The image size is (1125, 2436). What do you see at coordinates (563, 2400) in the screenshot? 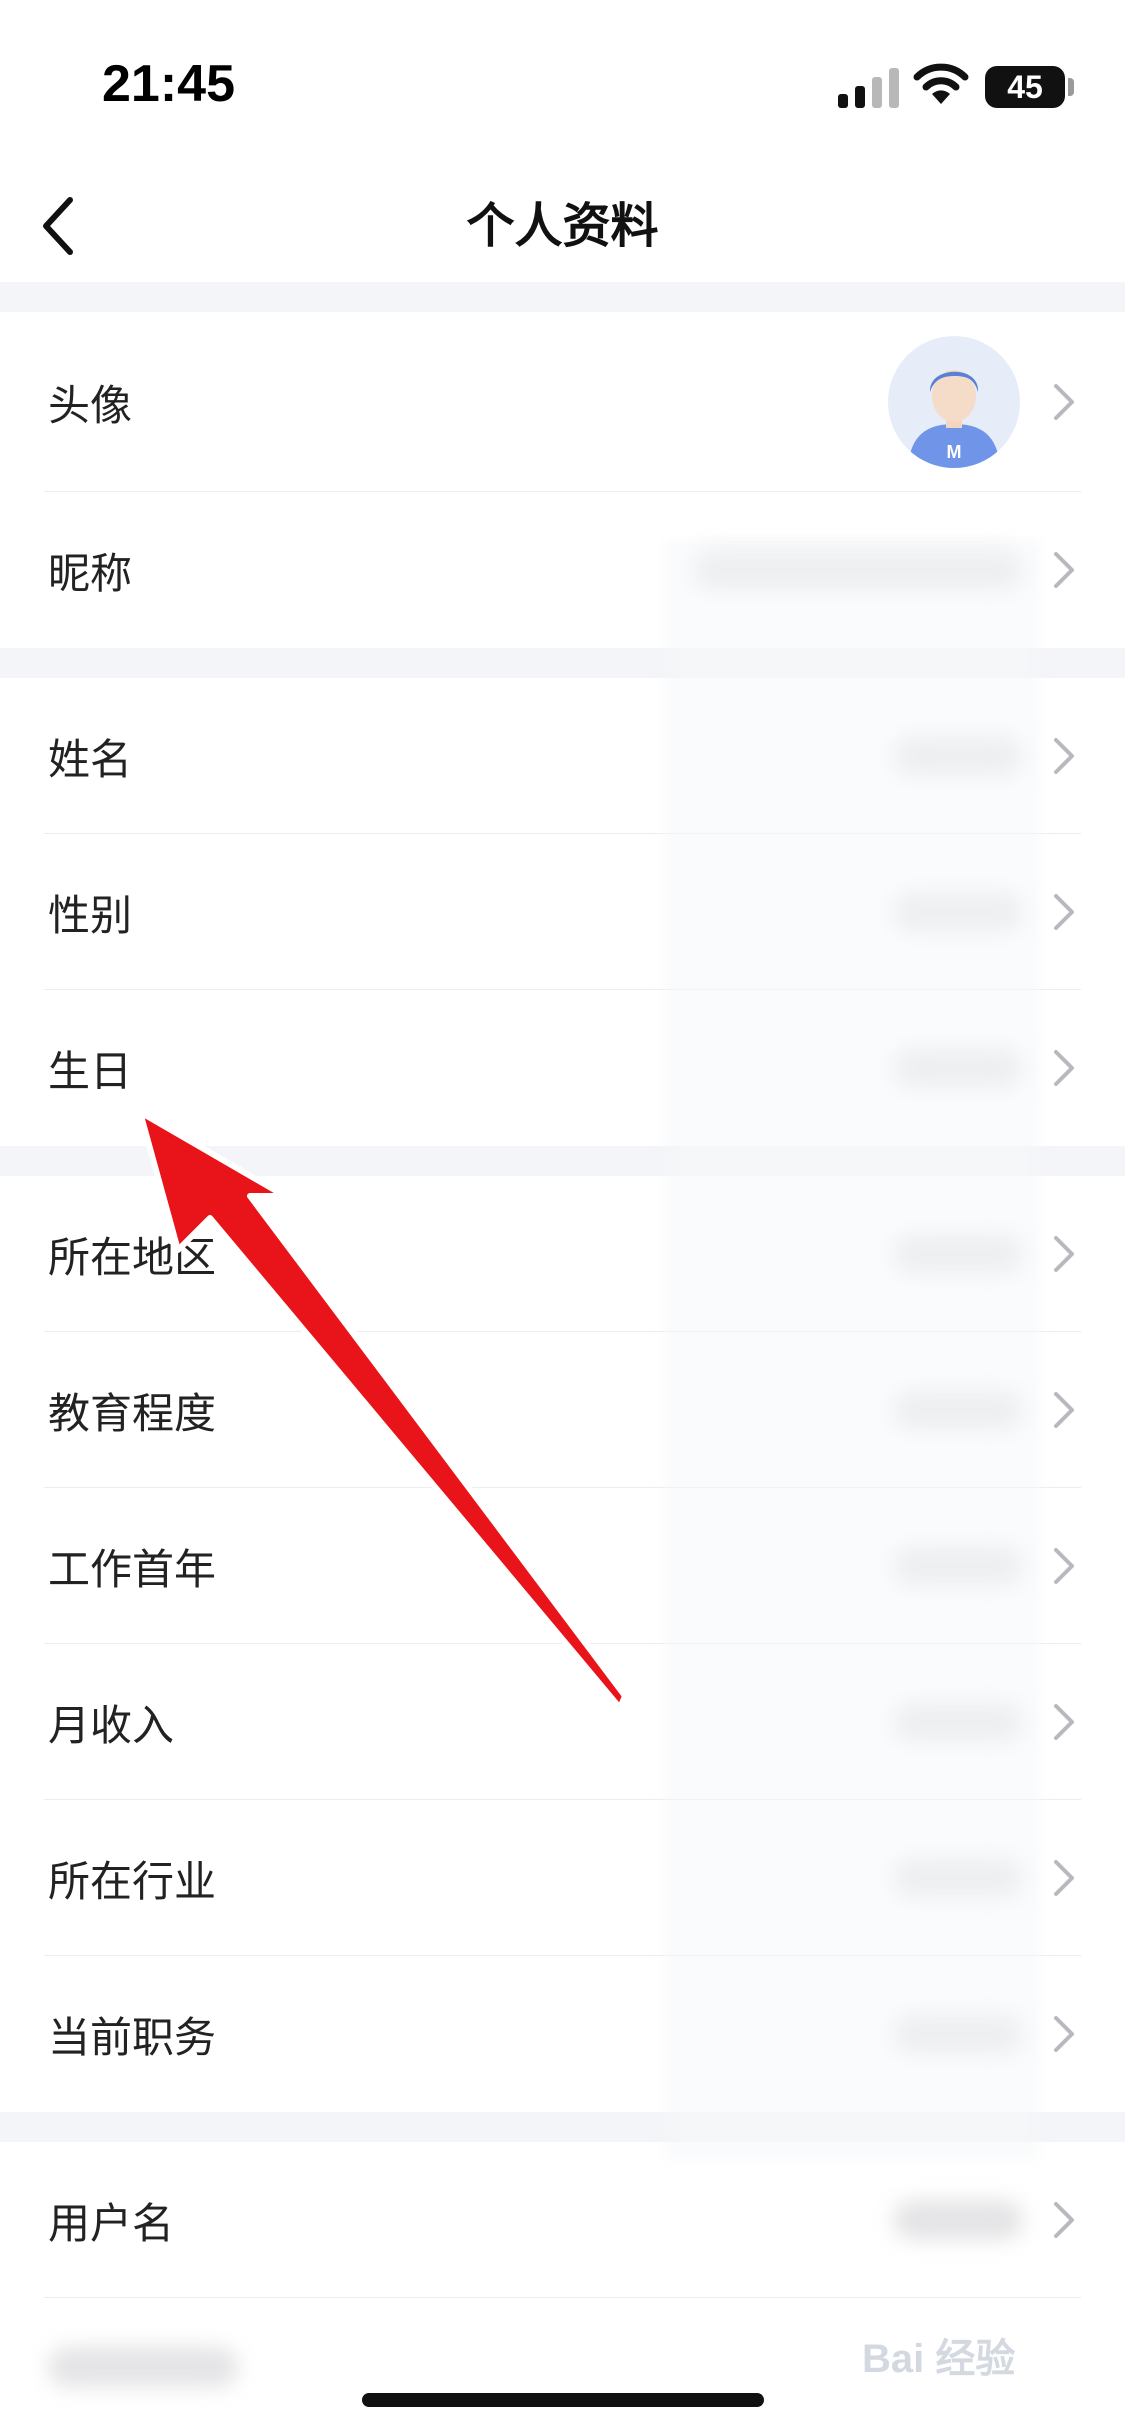
I see `home-indicator` at bounding box center [563, 2400].